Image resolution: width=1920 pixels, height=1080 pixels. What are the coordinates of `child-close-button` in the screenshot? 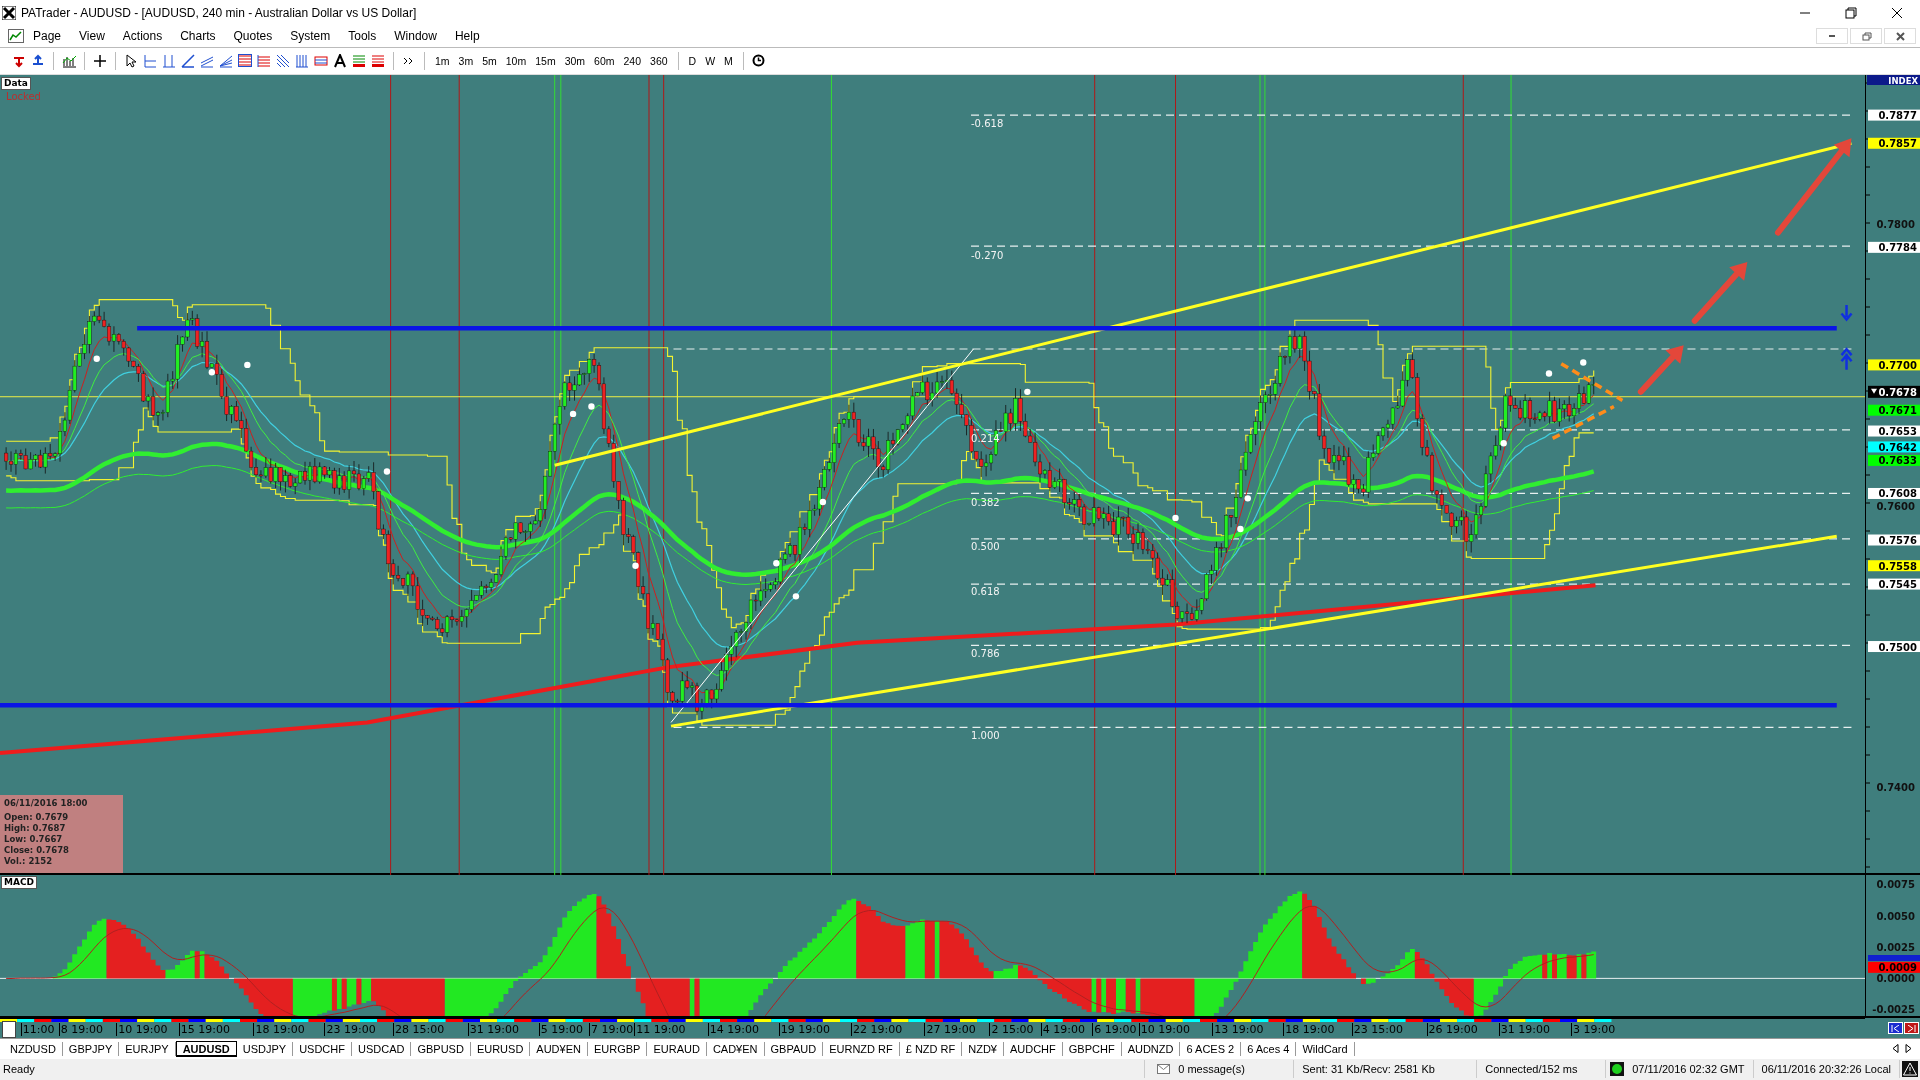 It's located at (1900, 36).